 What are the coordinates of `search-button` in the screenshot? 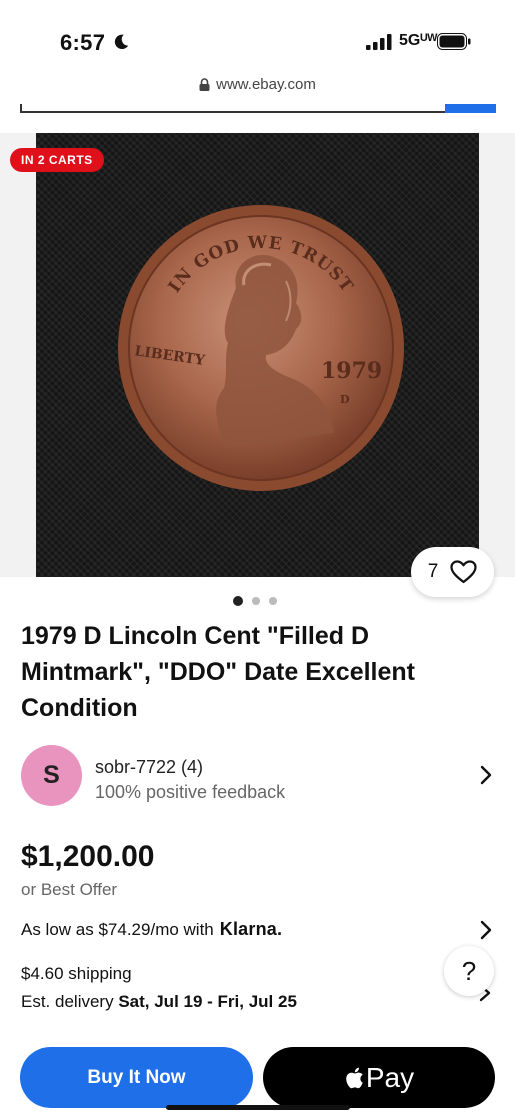 It's located at (470, 108).